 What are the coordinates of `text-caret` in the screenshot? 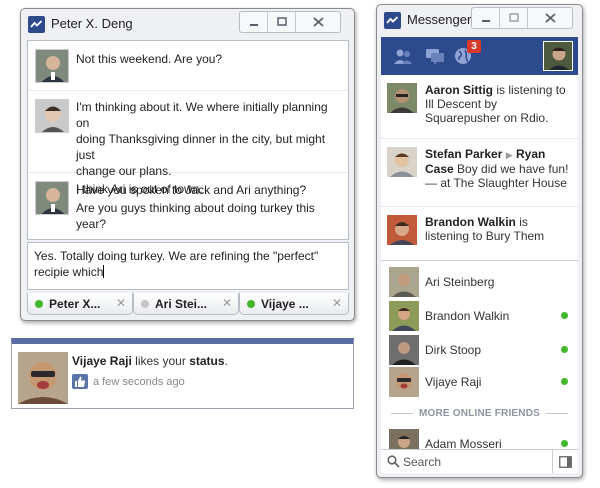 It's located at (104, 271).